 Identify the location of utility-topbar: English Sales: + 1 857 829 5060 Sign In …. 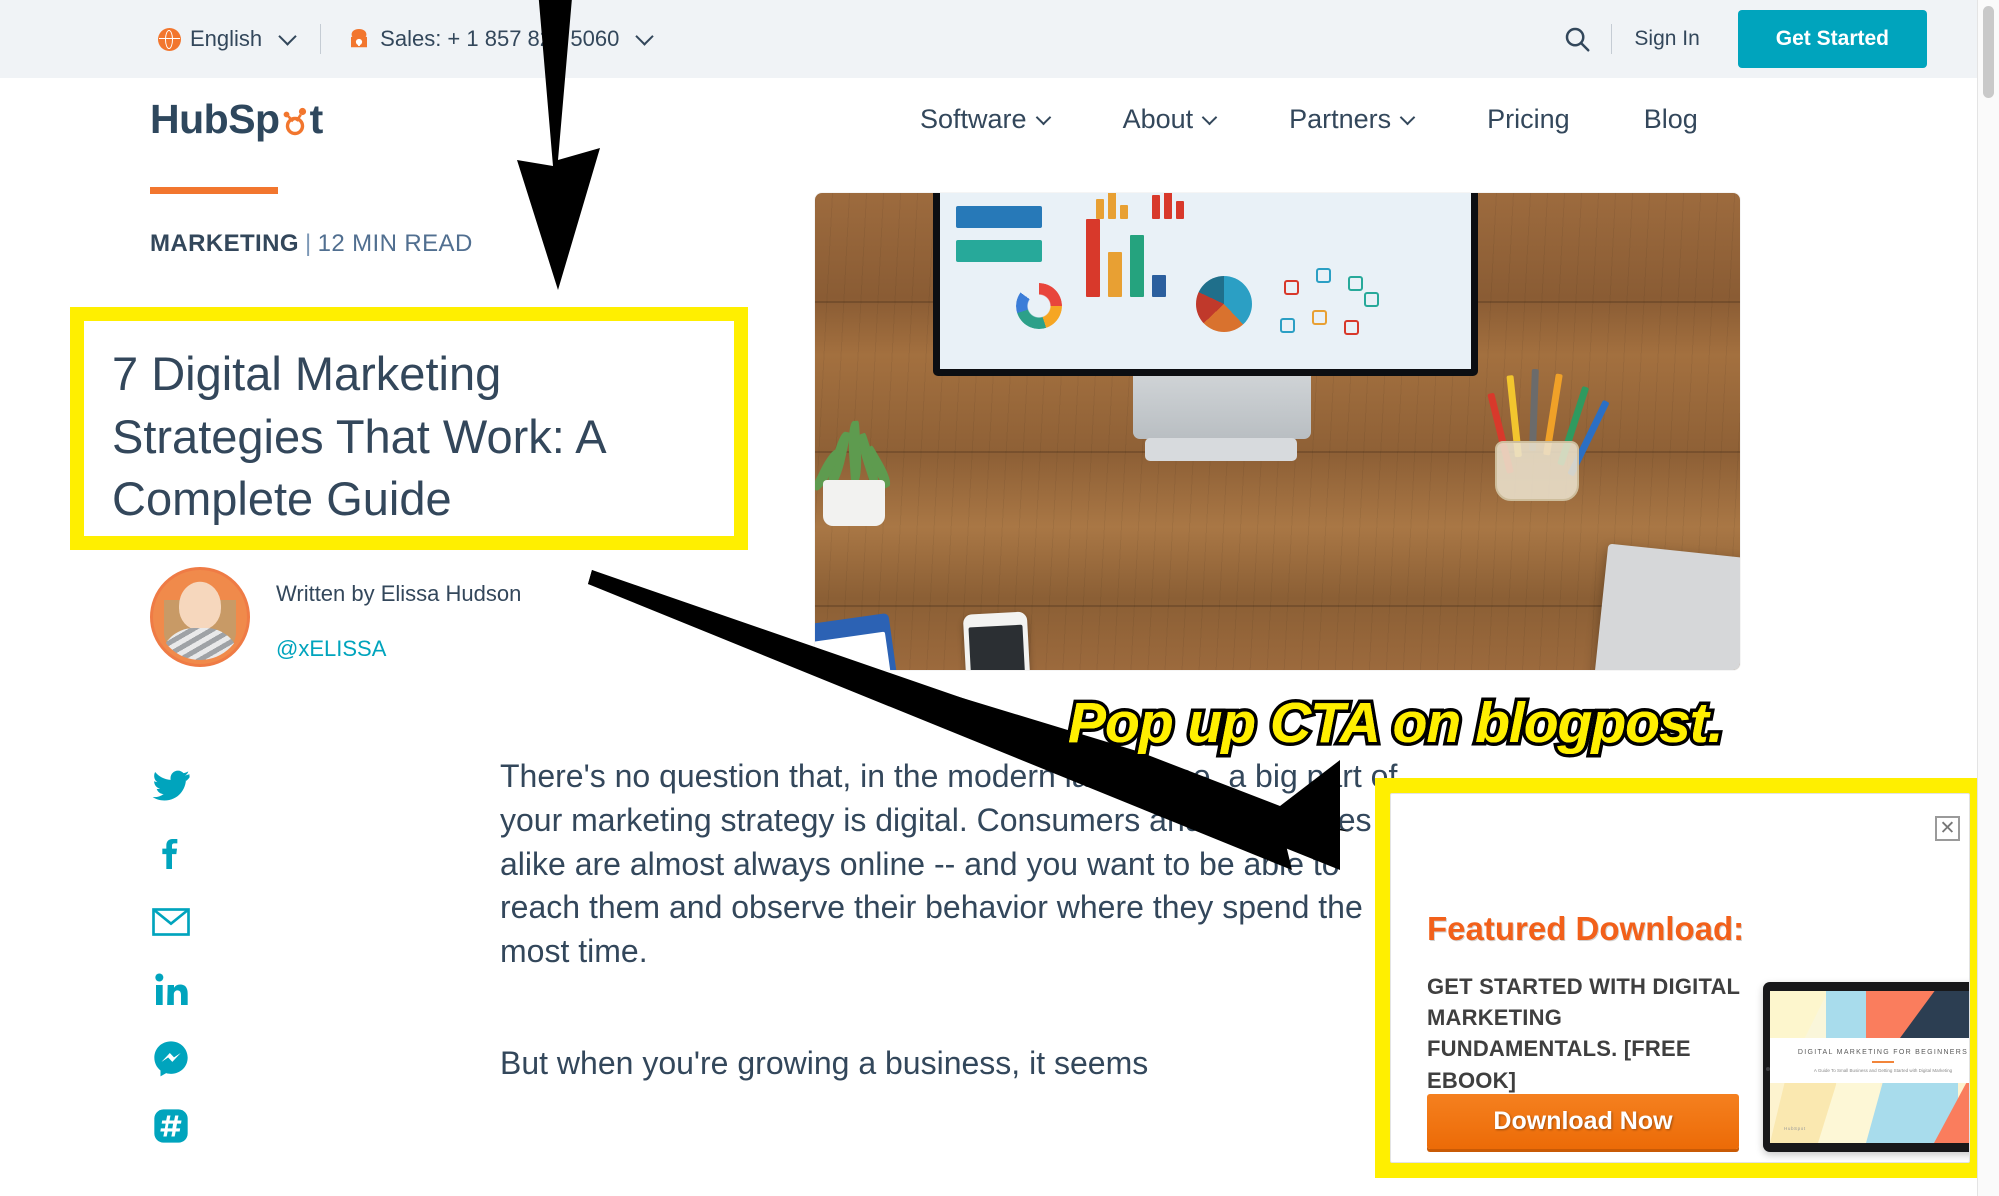
(988, 39).